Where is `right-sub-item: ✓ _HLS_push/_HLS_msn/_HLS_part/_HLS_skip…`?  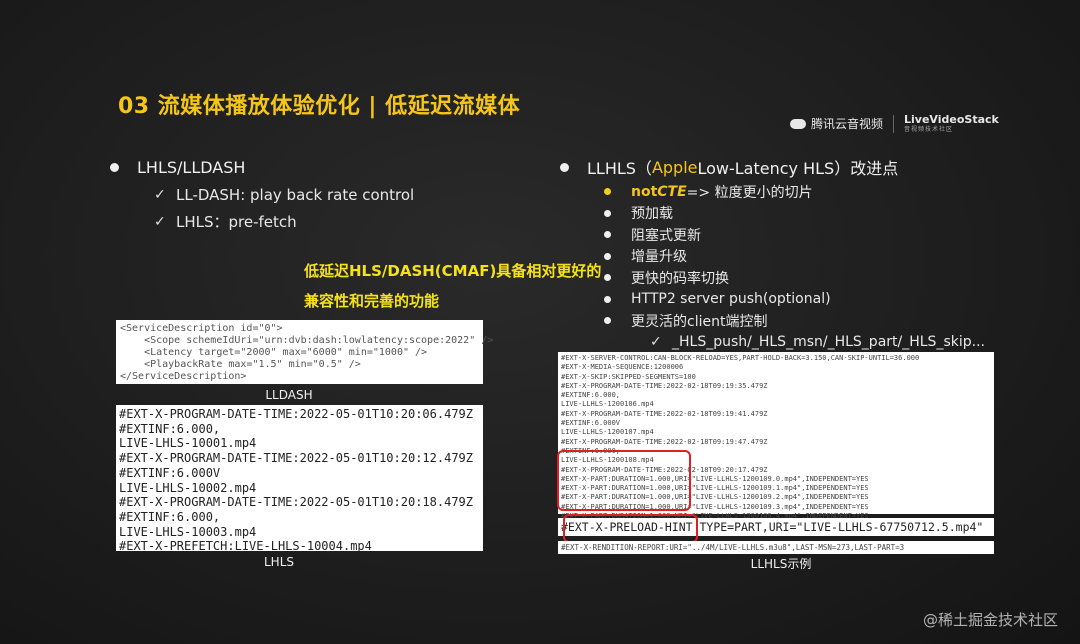
right-sub-item: ✓ _HLS_push/_HLS_msn/_HLS_part/_HLS_skip… is located at coordinates (817, 343).